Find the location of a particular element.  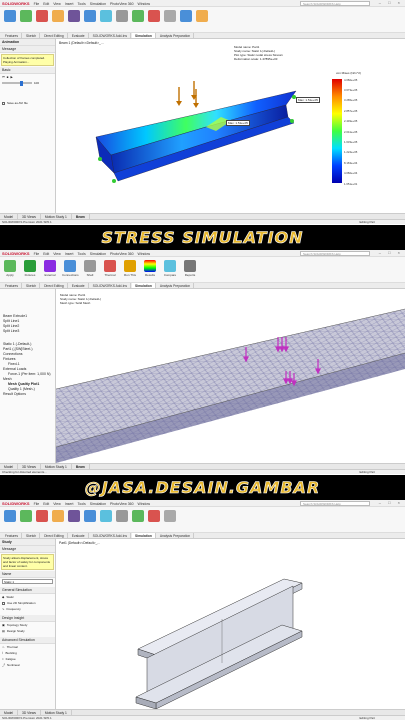

thermal-icon is located at coordinates (110, 266).